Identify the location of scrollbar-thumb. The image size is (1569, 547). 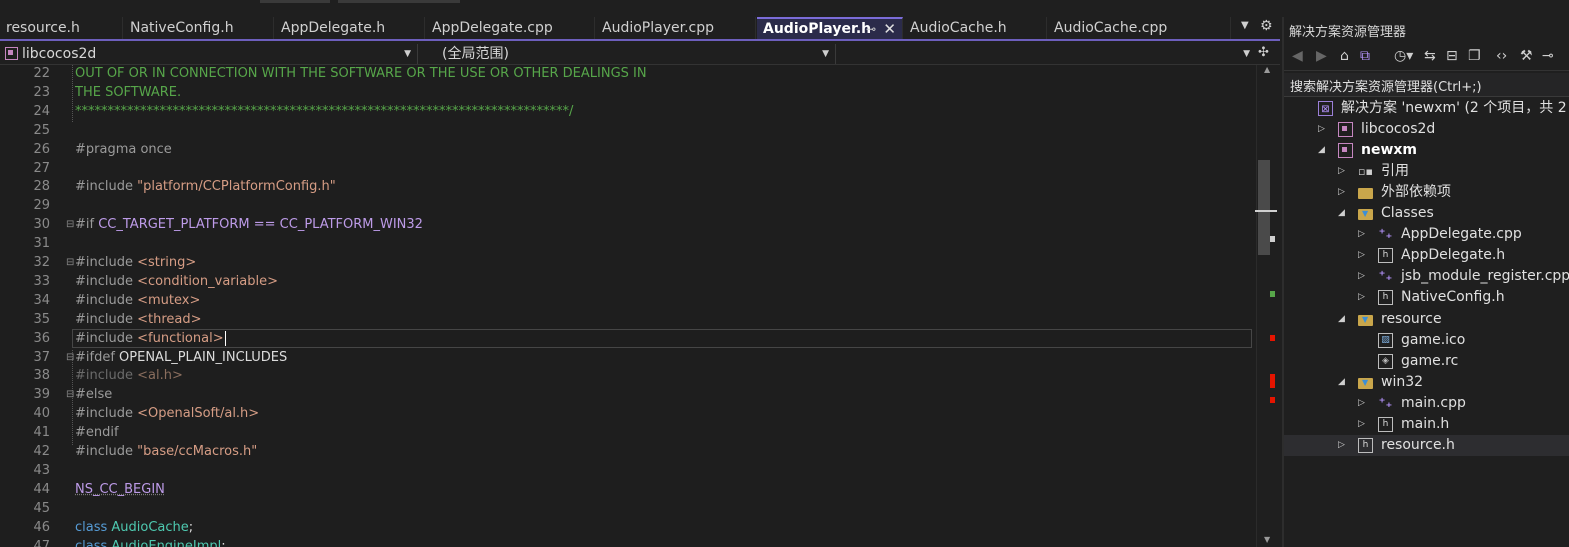
(1264, 207).